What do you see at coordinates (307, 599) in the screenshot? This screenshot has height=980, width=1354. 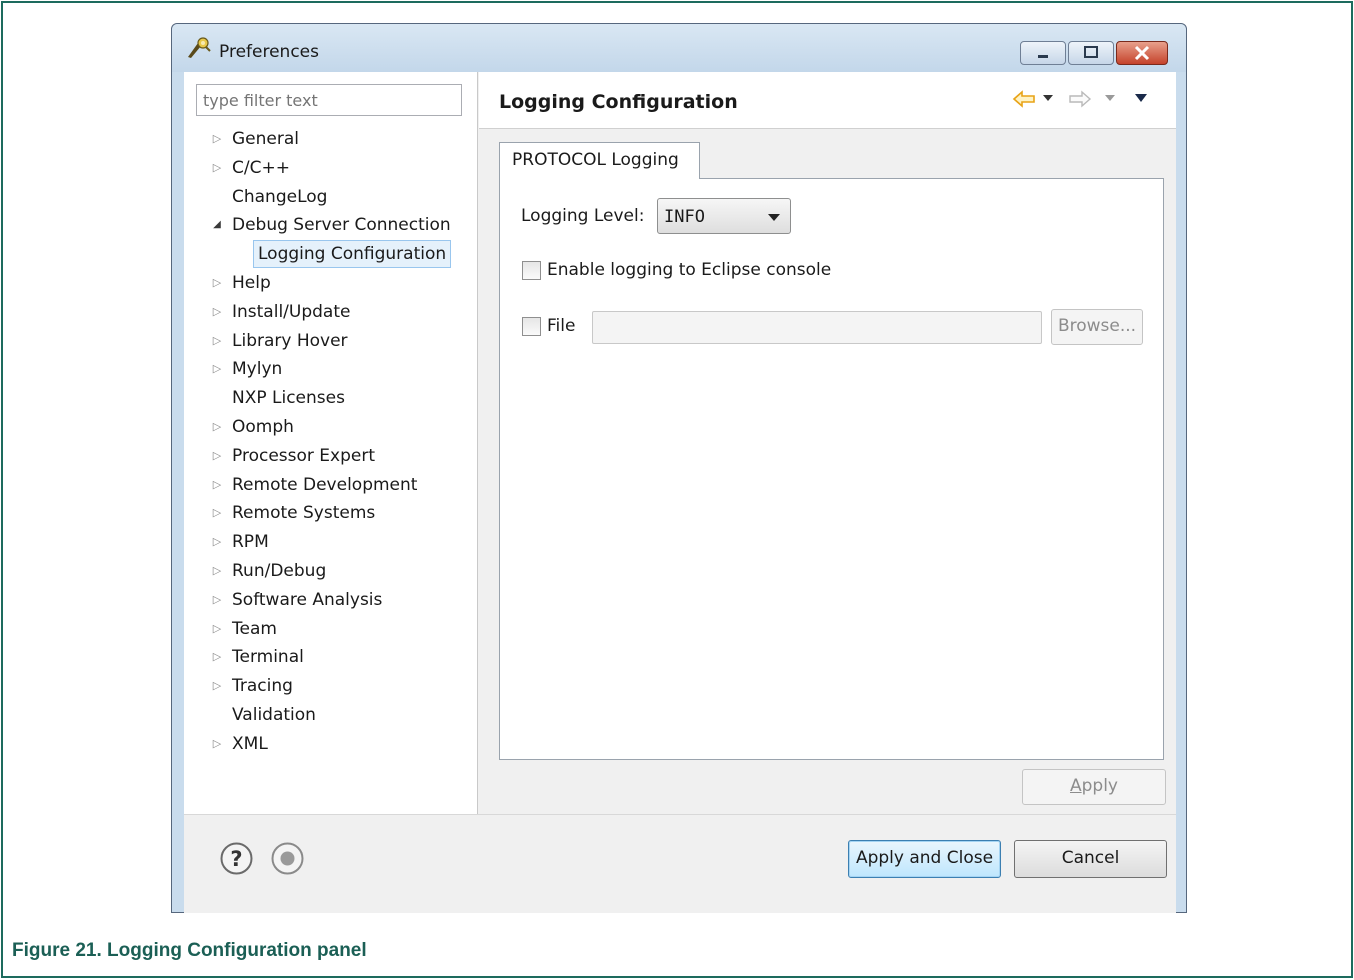 I see `tree-item-label: Software Analysis` at bounding box center [307, 599].